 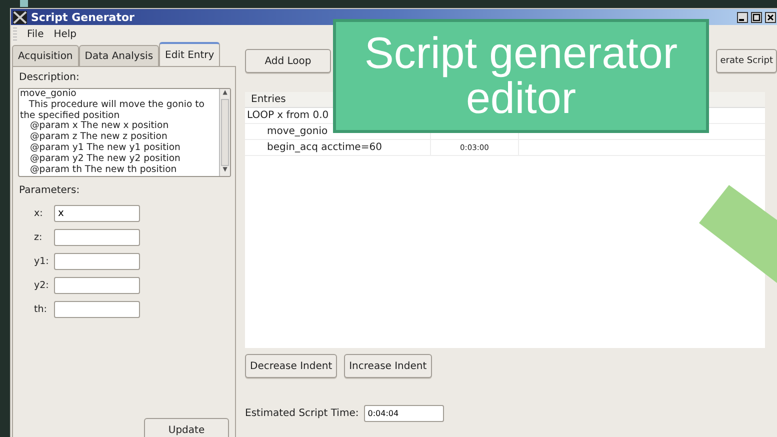 I want to click on close-icon, so click(x=770, y=17).